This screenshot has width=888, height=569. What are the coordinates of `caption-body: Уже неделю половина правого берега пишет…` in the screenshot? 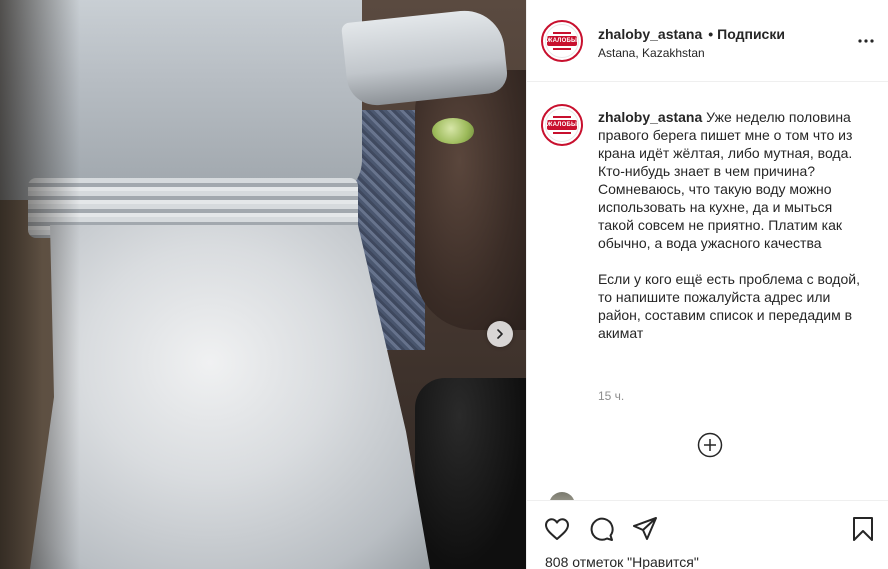 It's located at (727, 180).